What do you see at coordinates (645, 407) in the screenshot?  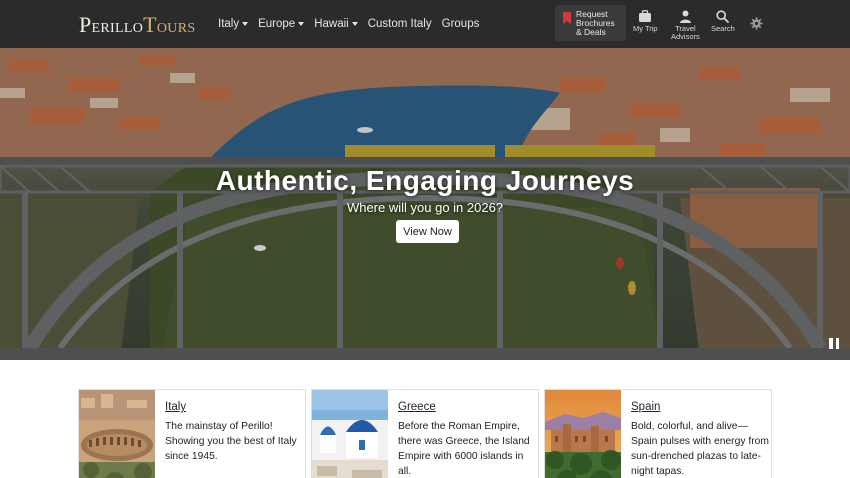 I see `card-title: Spain` at bounding box center [645, 407].